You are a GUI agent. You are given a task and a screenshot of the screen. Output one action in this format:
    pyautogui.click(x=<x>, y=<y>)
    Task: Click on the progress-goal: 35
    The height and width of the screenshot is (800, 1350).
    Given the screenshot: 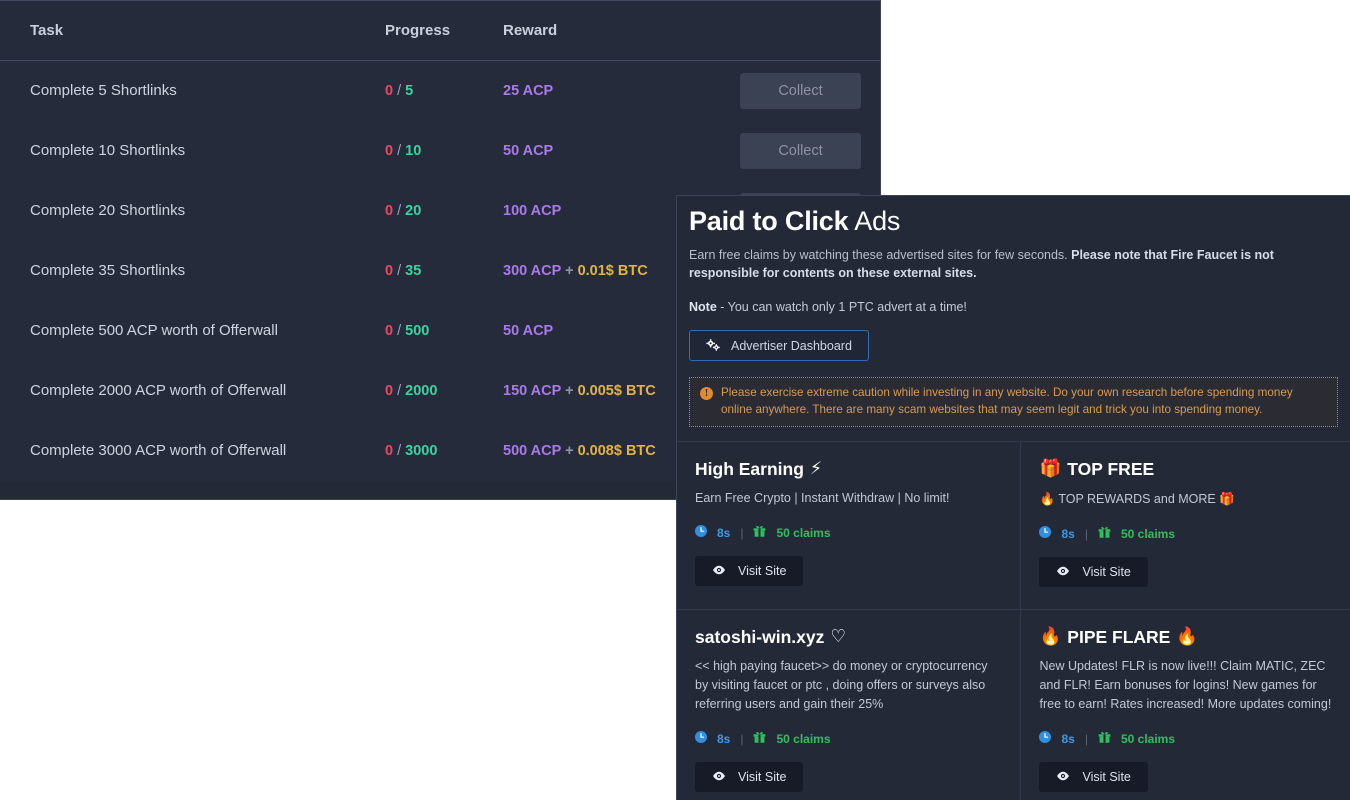 What is the action you would take?
    pyautogui.click(x=413, y=270)
    